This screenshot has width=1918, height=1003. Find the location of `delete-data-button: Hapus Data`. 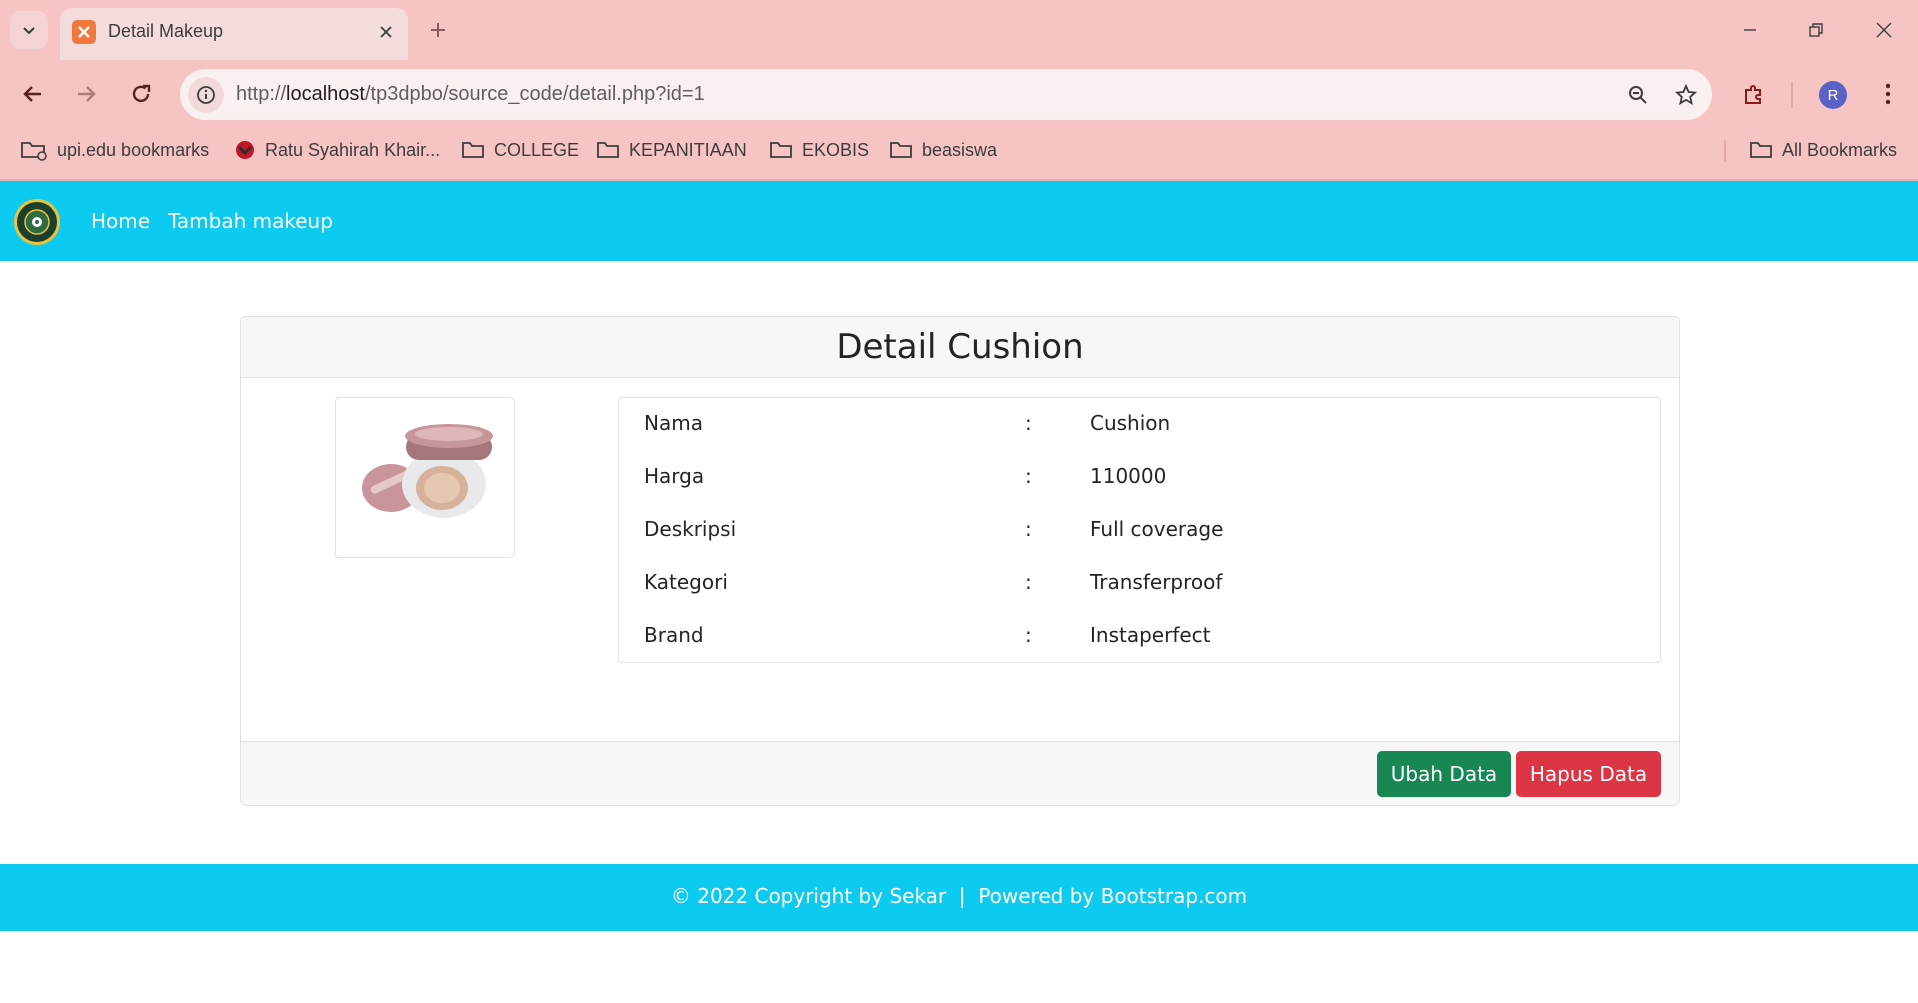

delete-data-button: Hapus Data is located at coordinates (1588, 774).